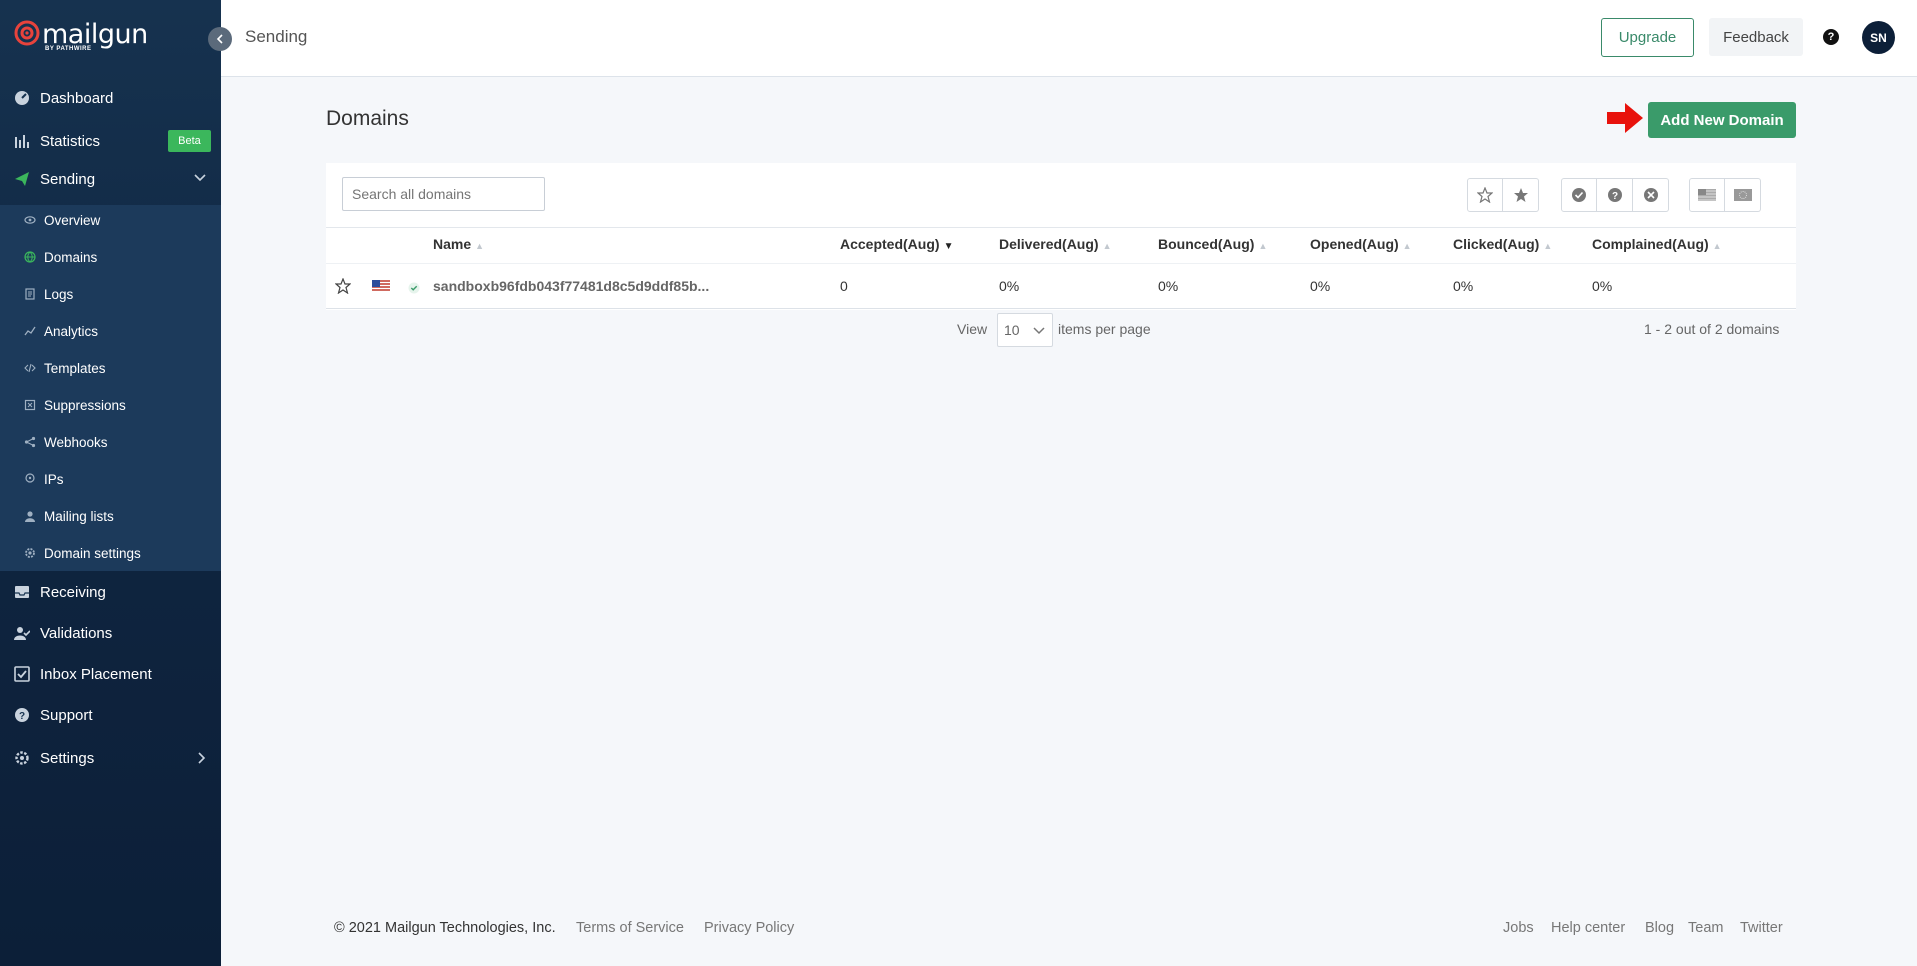  I want to click on sidebar-subitem-ips: IPs, so click(110, 479).